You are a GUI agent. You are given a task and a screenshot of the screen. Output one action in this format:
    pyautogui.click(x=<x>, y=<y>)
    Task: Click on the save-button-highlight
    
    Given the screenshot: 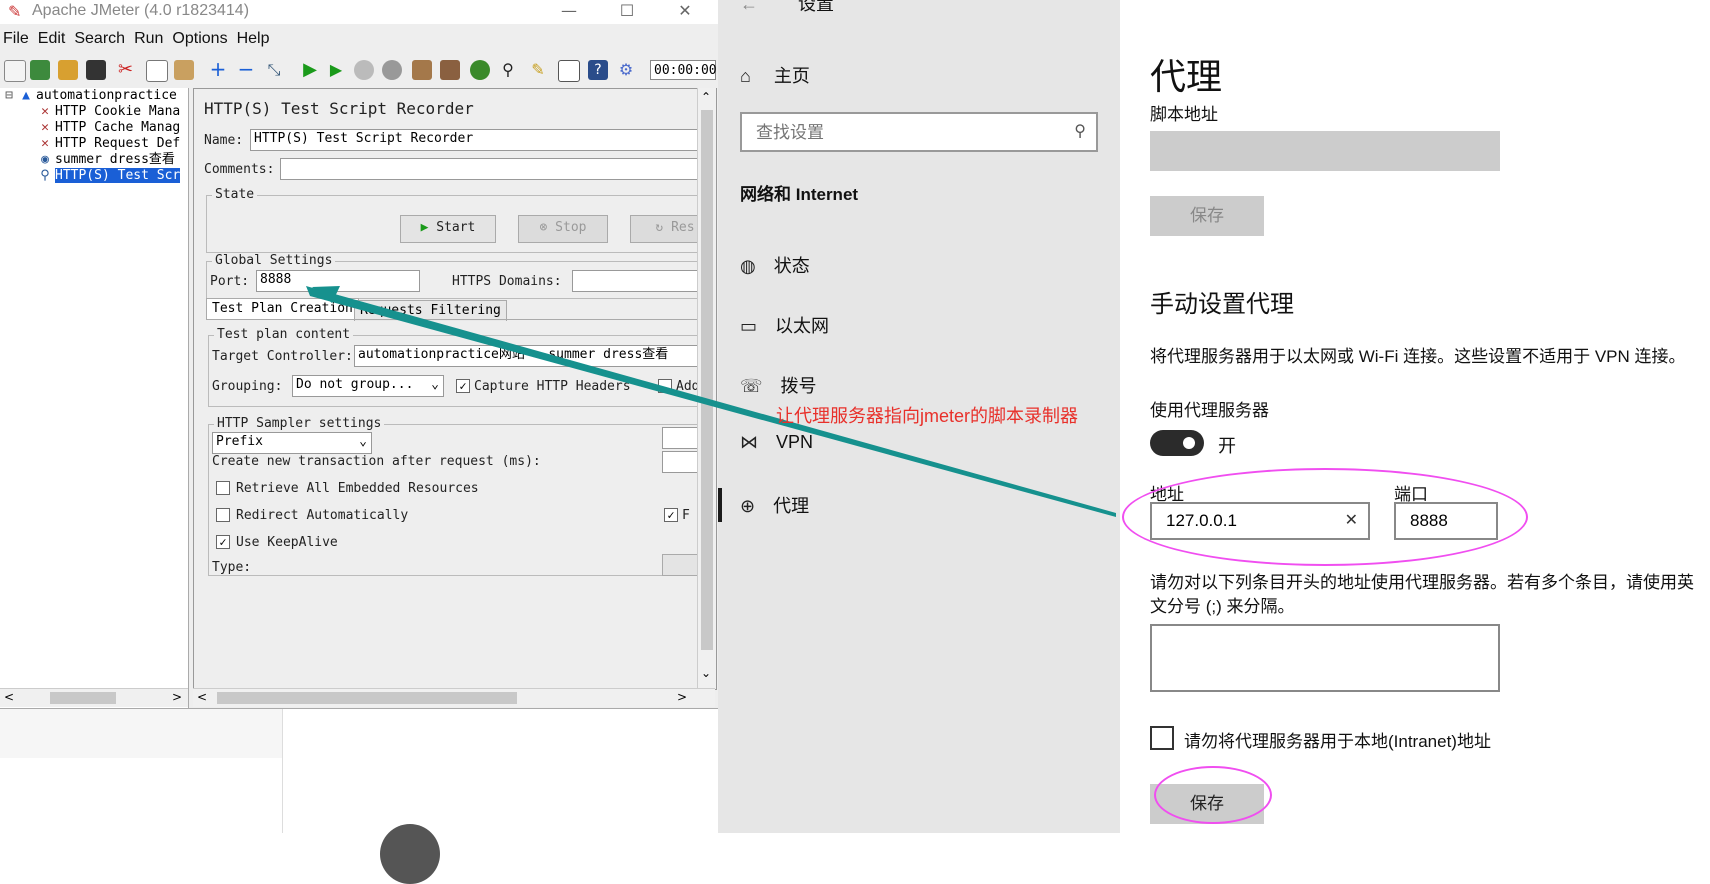 What is the action you would take?
    pyautogui.click(x=1213, y=795)
    